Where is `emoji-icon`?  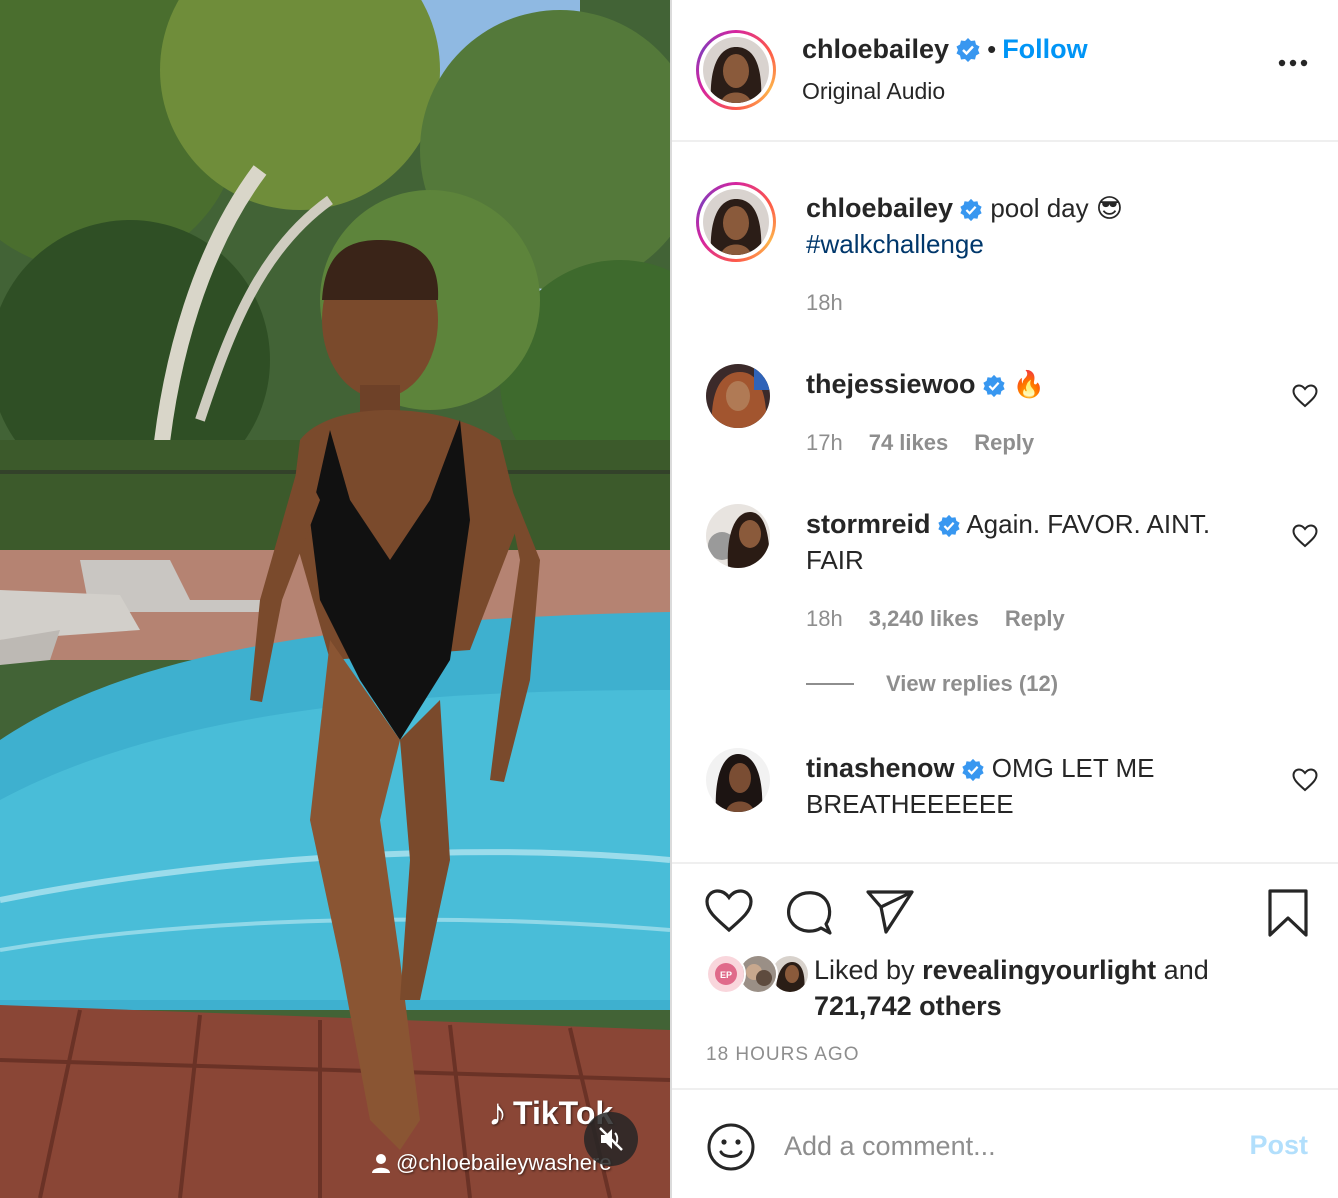 emoji-icon is located at coordinates (731, 1147).